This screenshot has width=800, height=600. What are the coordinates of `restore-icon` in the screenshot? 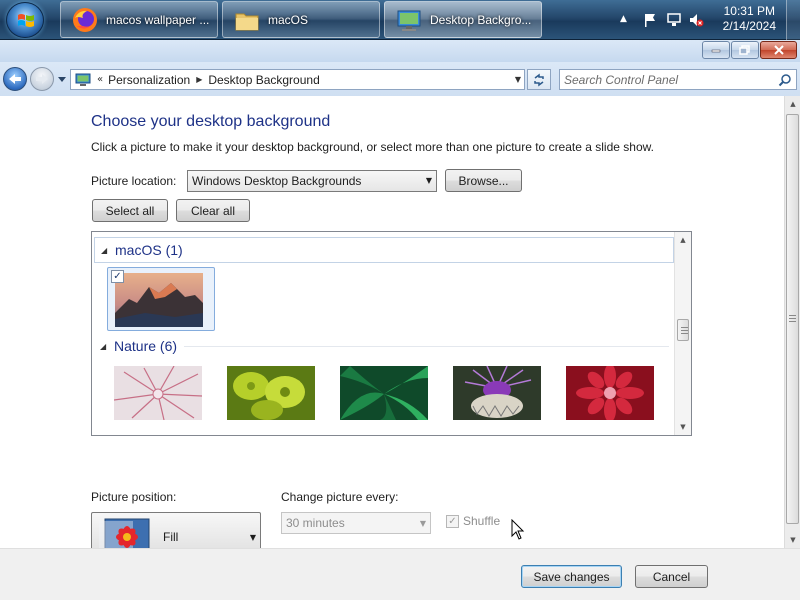 It's located at (744, 50).